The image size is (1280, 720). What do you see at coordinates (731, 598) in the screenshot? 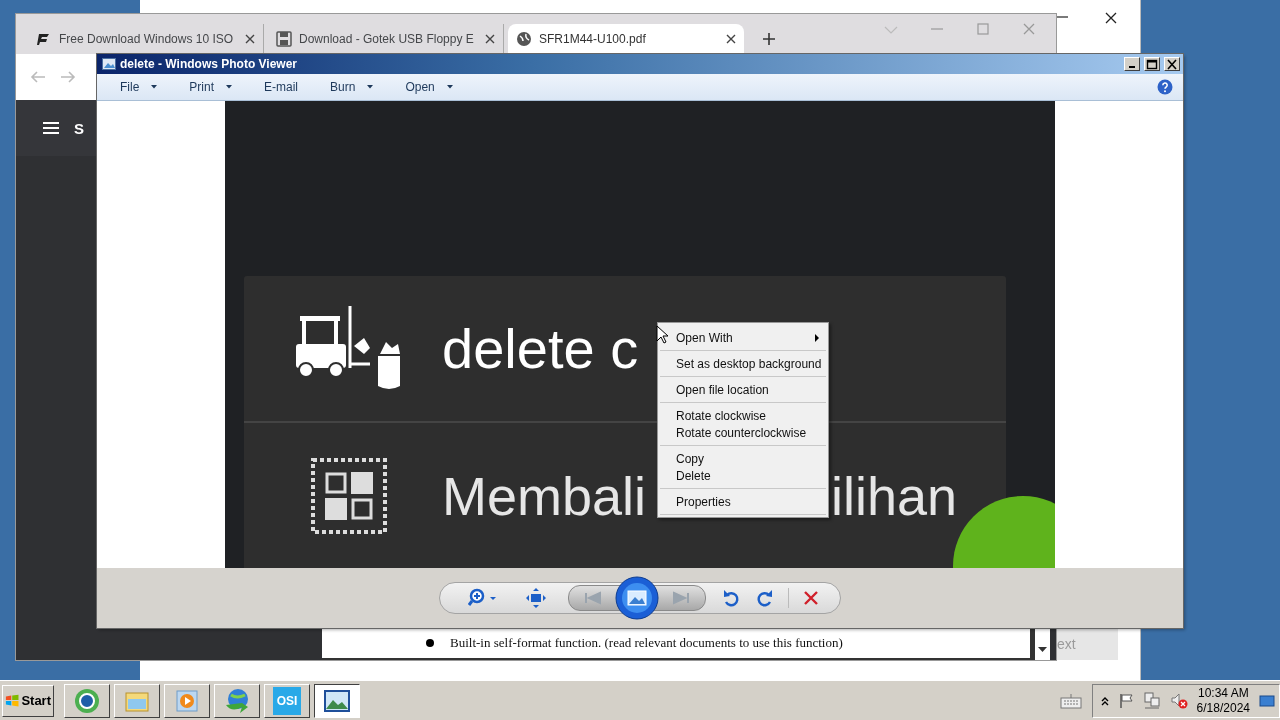
I see `rotate-counterclockwise-icon` at bounding box center [731, 598].